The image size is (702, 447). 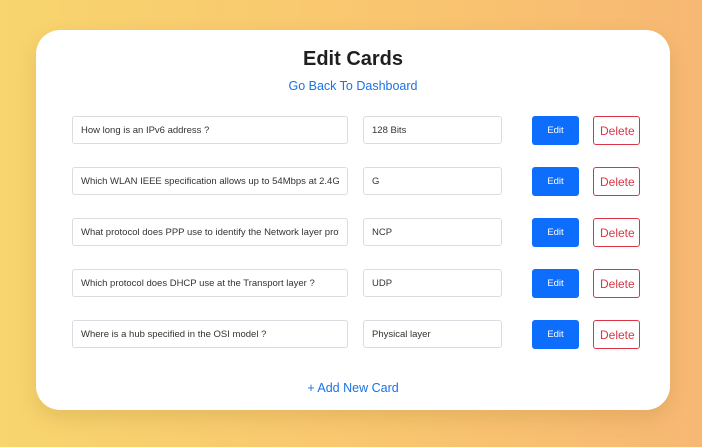 I want to click on page-title: Edit Cards, so click(x=353, y=59).